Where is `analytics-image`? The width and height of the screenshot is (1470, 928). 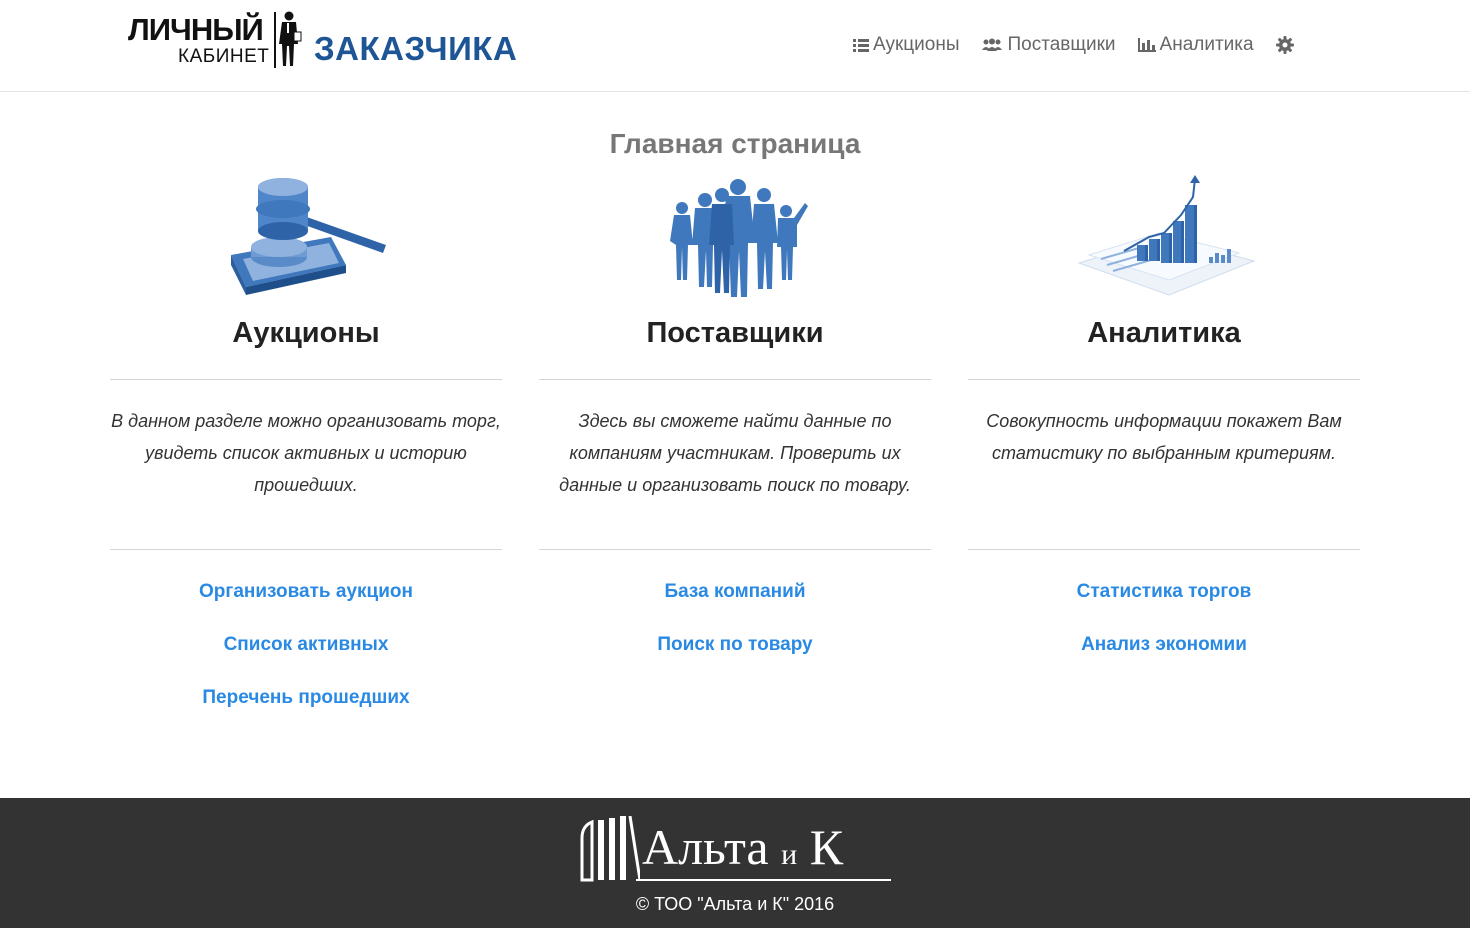
analytics-image is located at coordinates (1164, 240).